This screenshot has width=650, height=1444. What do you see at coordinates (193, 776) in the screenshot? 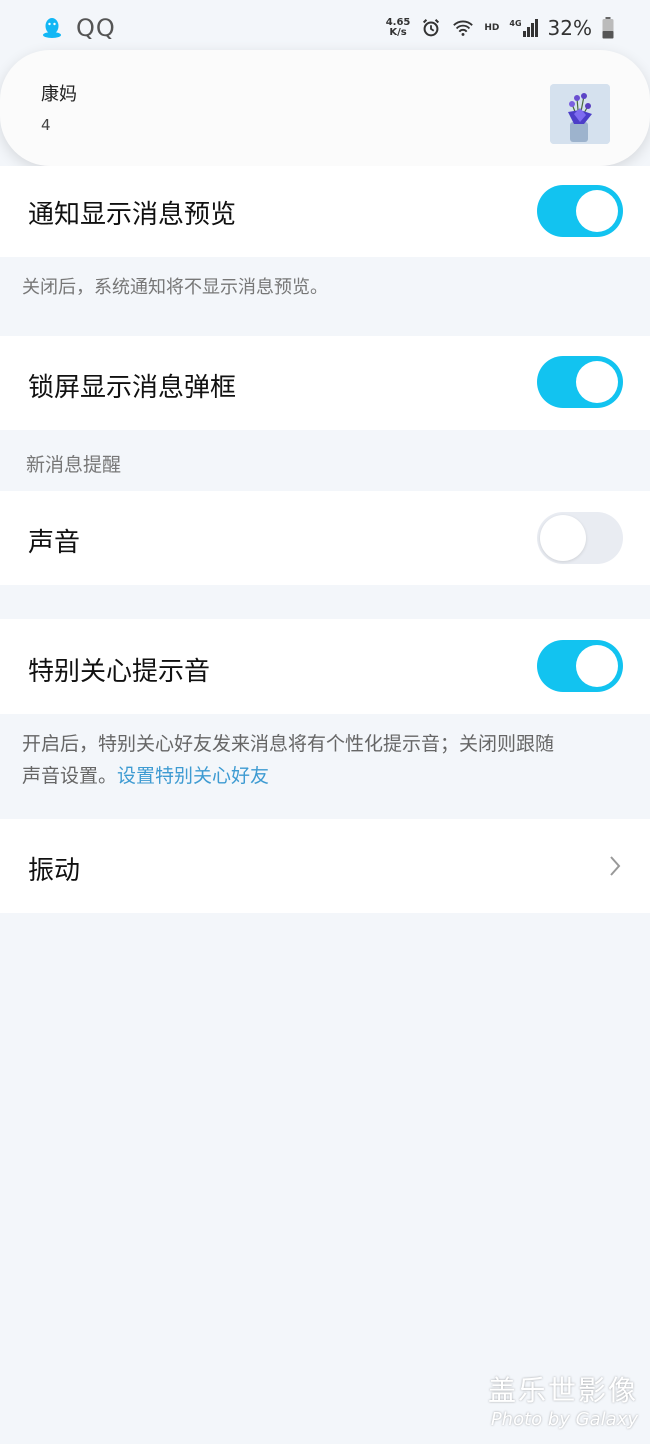
I see `set-special-care-friends-link: 设置特别关心好友` at bounding box center [193, 776].